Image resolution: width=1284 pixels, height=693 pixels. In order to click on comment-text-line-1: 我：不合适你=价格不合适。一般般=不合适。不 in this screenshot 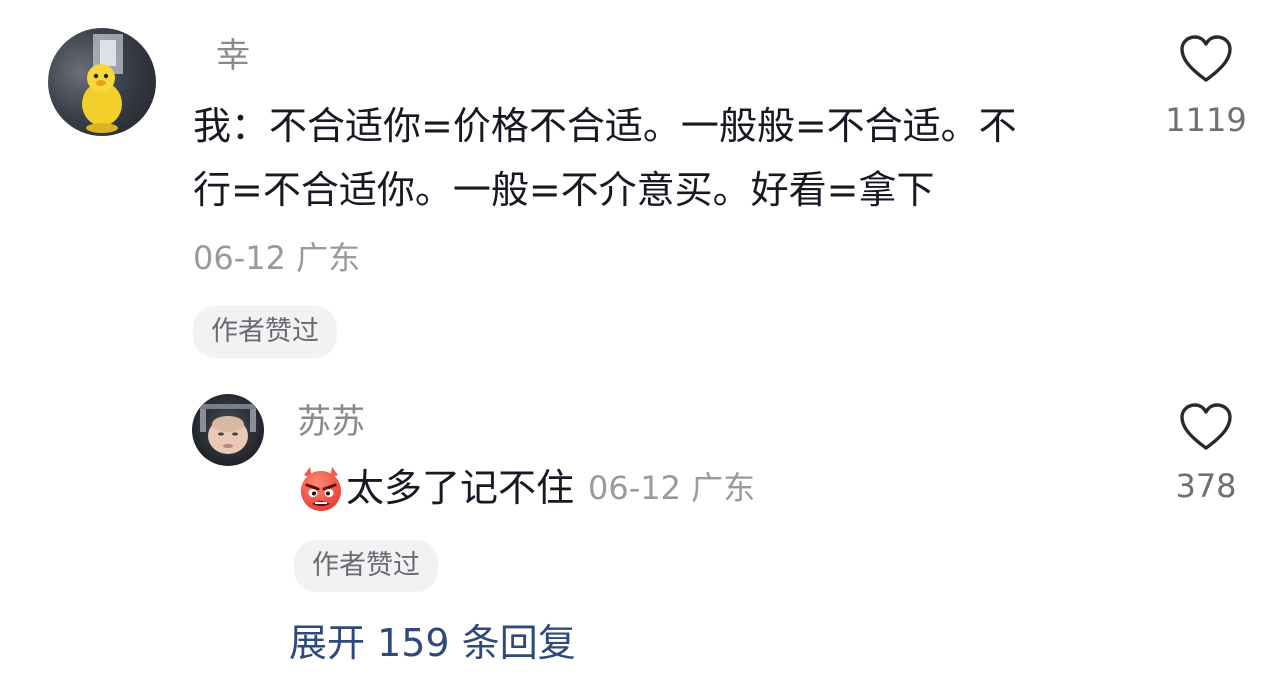, I will do `click(605, 126)`.